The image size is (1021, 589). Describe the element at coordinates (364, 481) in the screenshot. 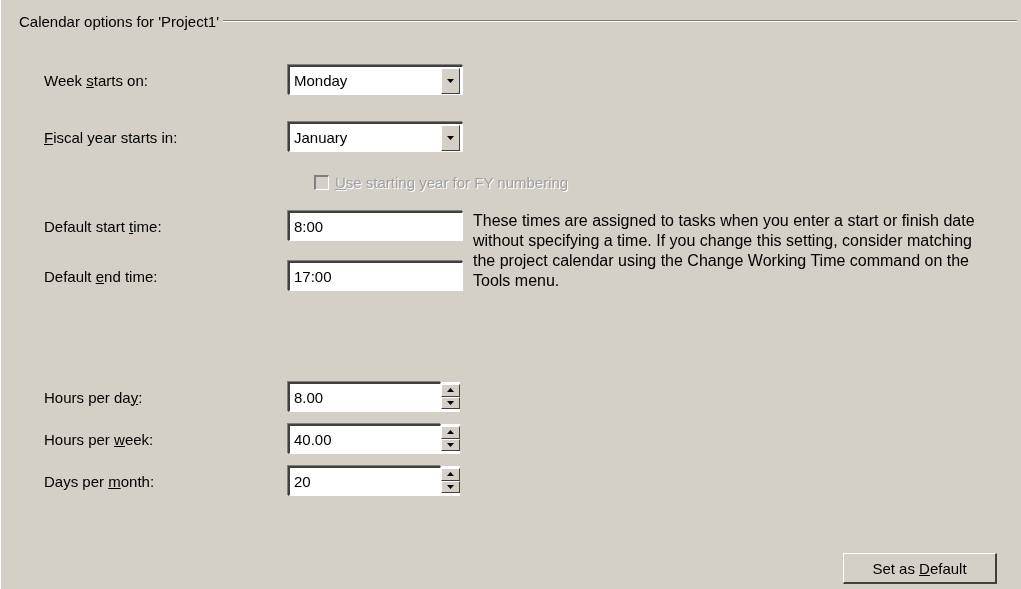

I see `number-field: 20` at that location.